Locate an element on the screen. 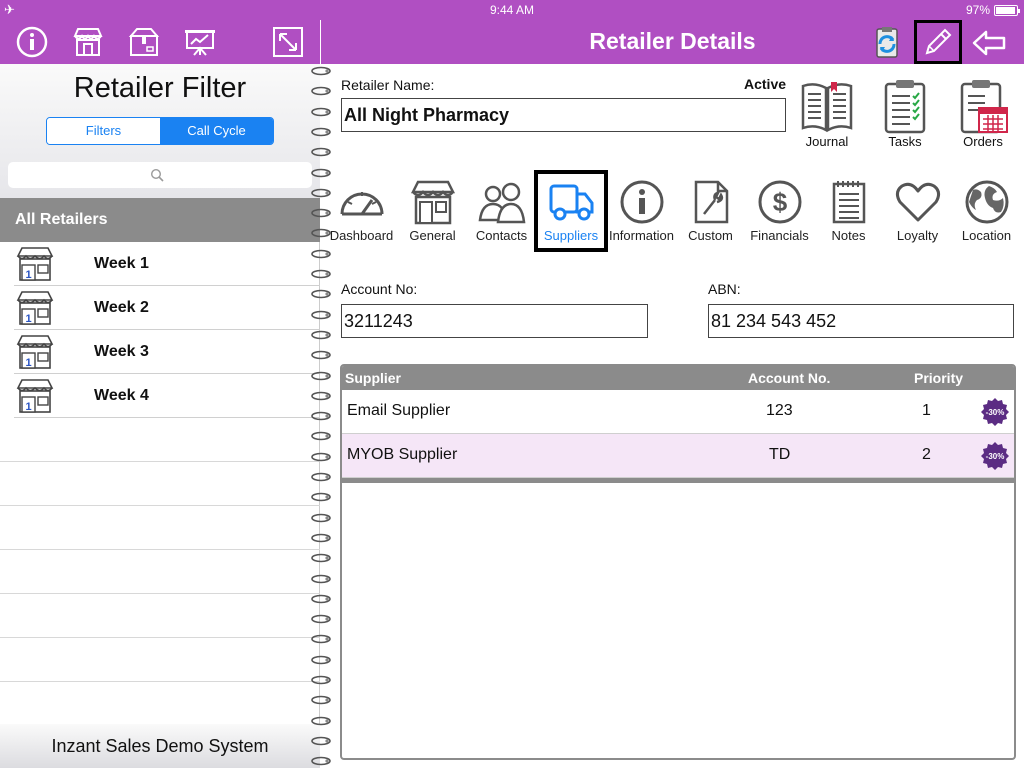 This screenshot has height=768, width=1024. tab-loyalty: Loyalty is located at coordinates (917, 211).